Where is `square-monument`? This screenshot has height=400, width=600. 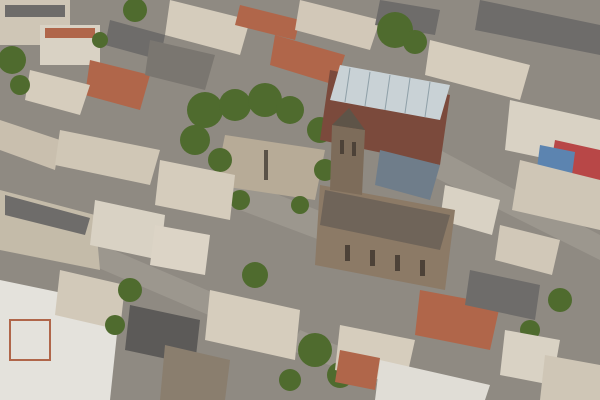 square-monument is located at coordinates (266, 165).